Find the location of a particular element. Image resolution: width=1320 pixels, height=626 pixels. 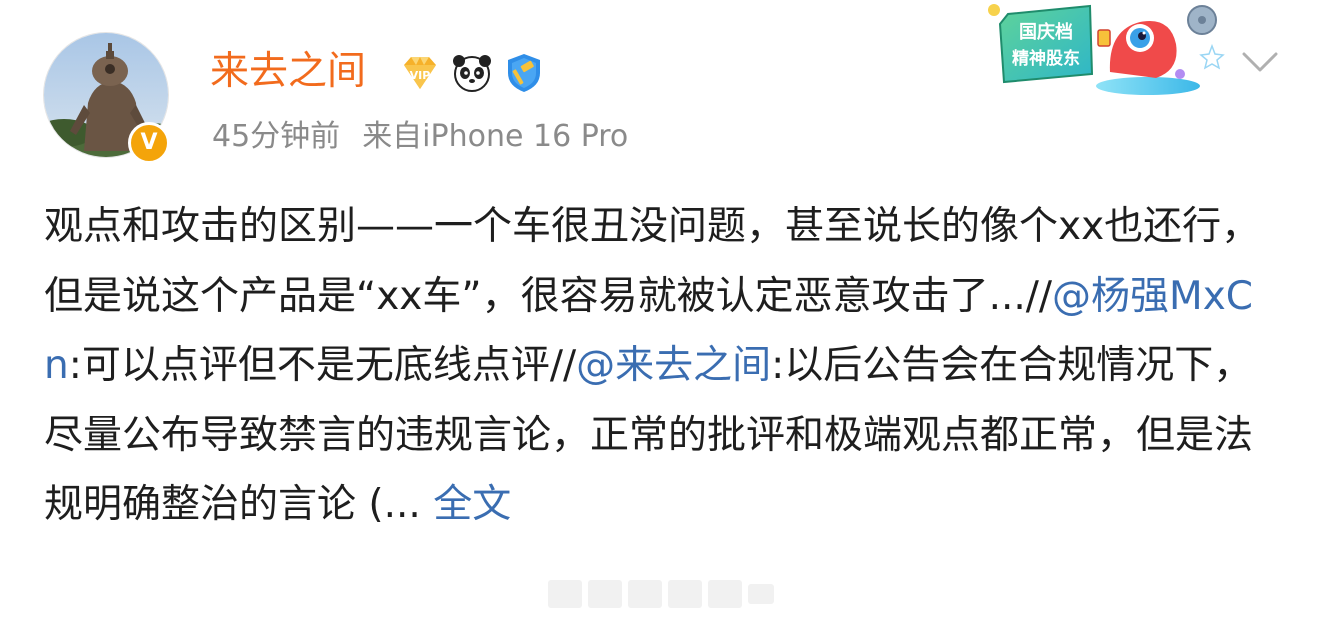

verified-v-badge: V is located at coordinates (149, 143).